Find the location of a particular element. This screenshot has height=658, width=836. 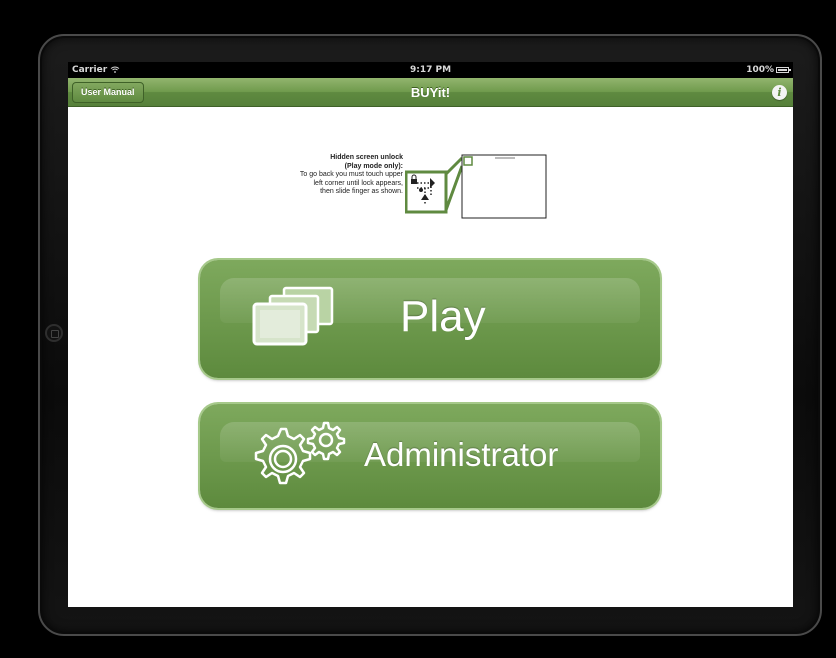

user-manual-button: User Manual is located at coordinates (108, 92).